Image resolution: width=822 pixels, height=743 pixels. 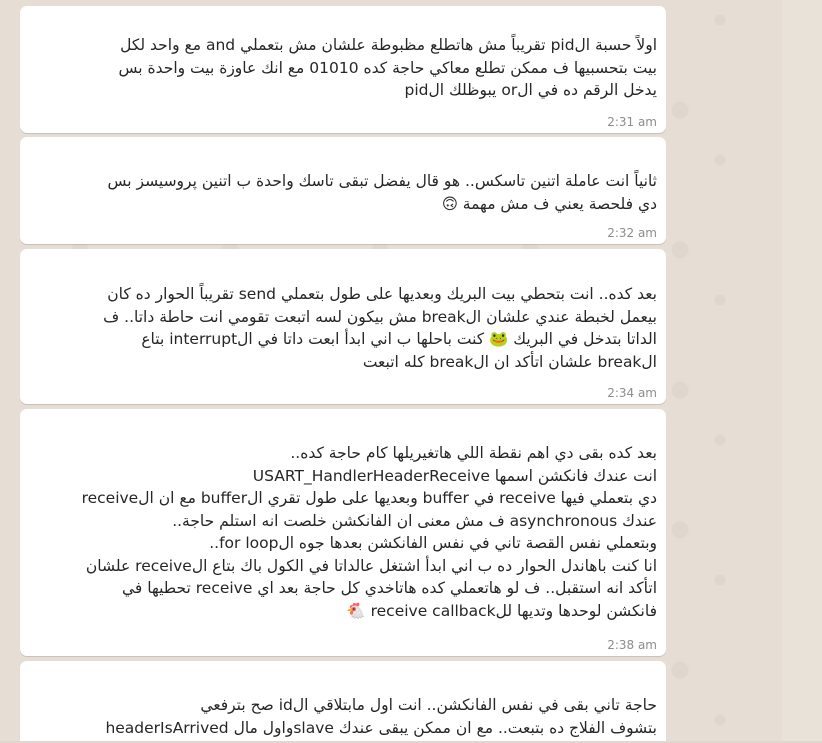 I want to click on message-time: 2:34 am, so click(x=632, y=393).